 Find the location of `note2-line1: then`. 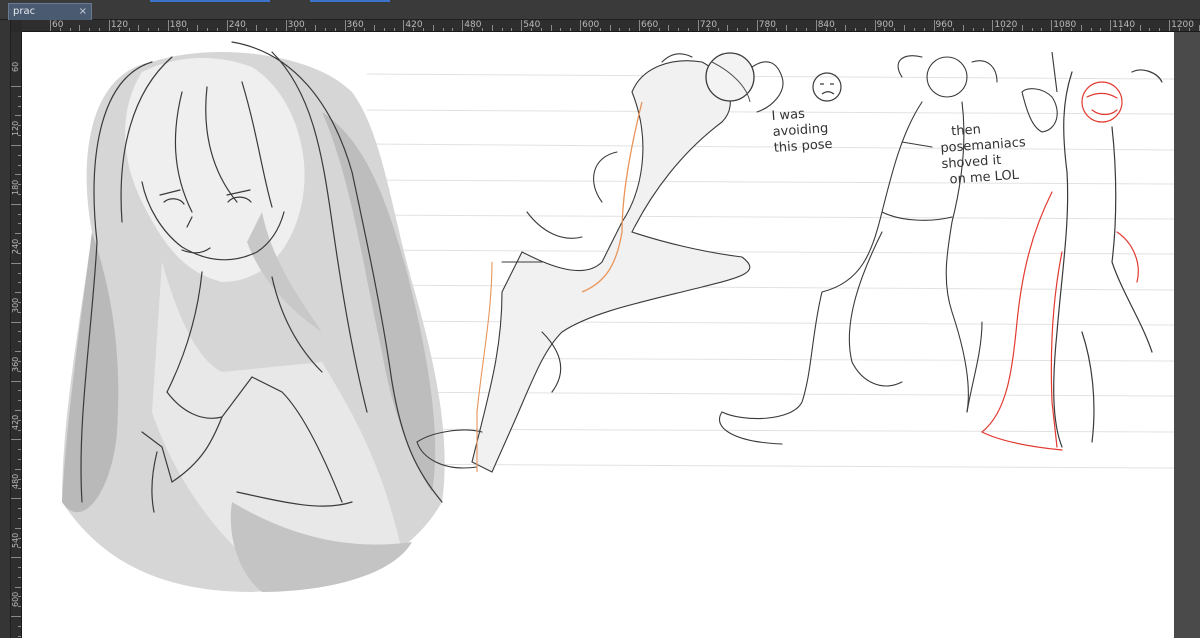

note2-line1: then is located at coordinates (966, 130).